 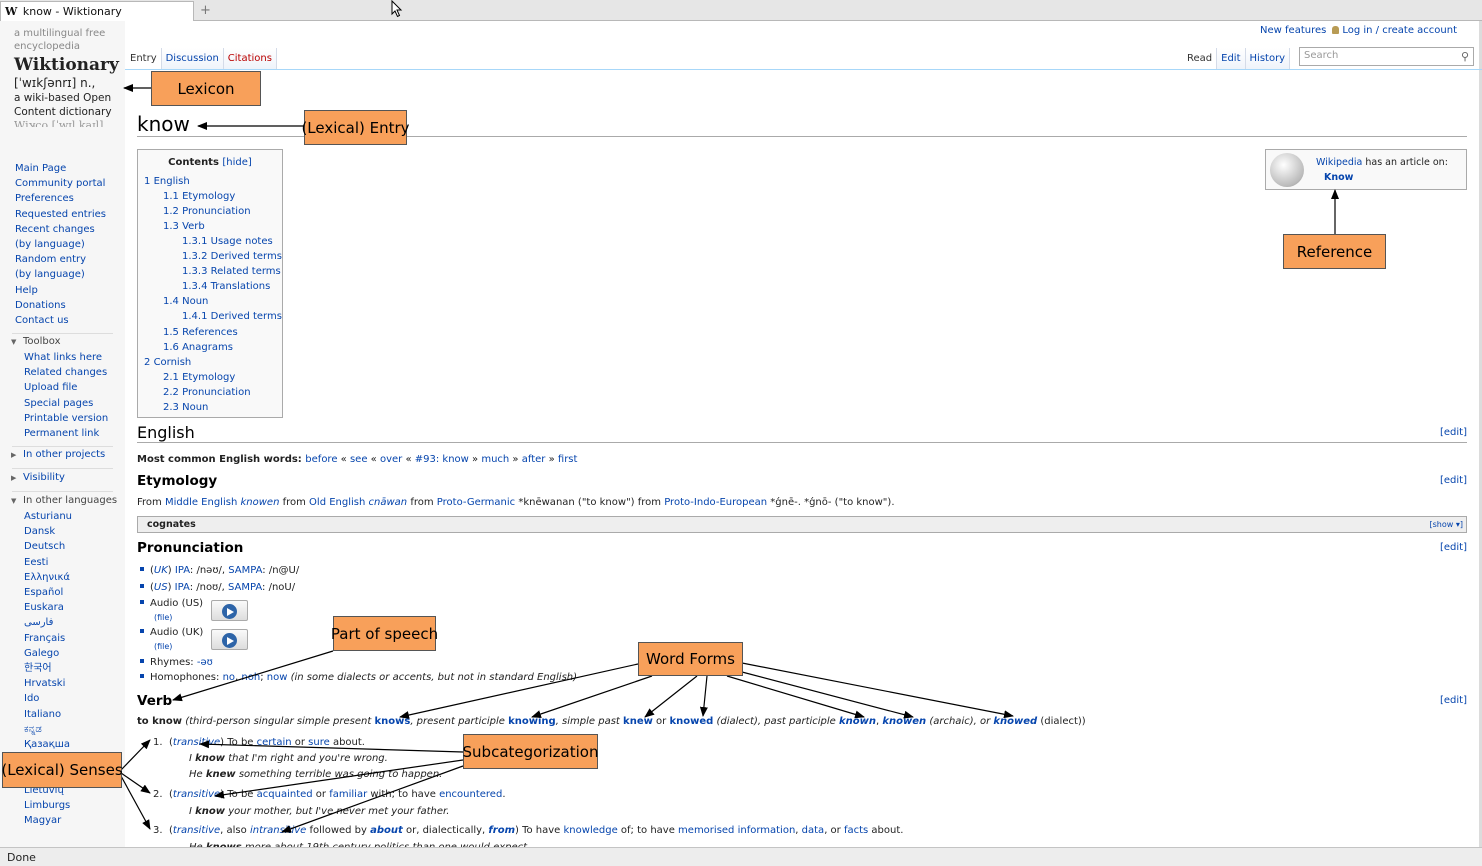 I want to click on inline-link: after, so click(x=534, y=459).